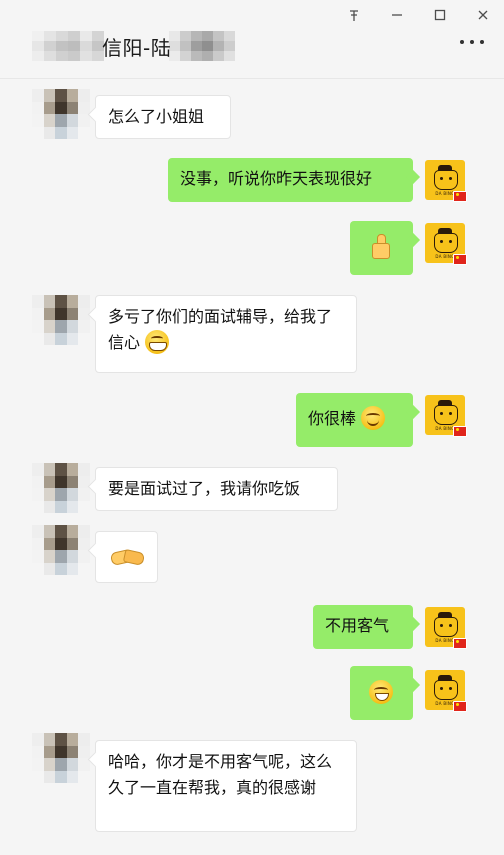 The height and width of the screenshot is (855, 504). What do you see at coordinates (157, 342) in the screenshot?
I see `grin-emoji-icon` at bounding box center [157, 342].